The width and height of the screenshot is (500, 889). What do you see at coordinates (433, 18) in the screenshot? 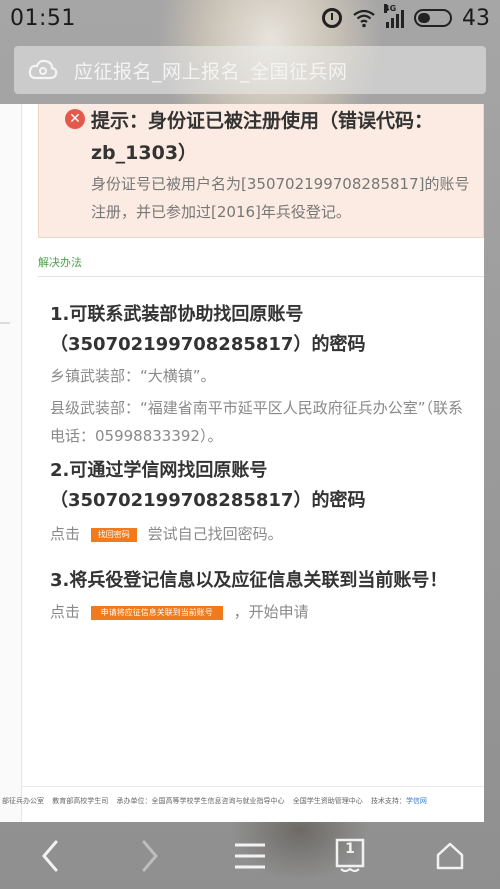
I see `battery-icon` at bounding box center [433, 18].